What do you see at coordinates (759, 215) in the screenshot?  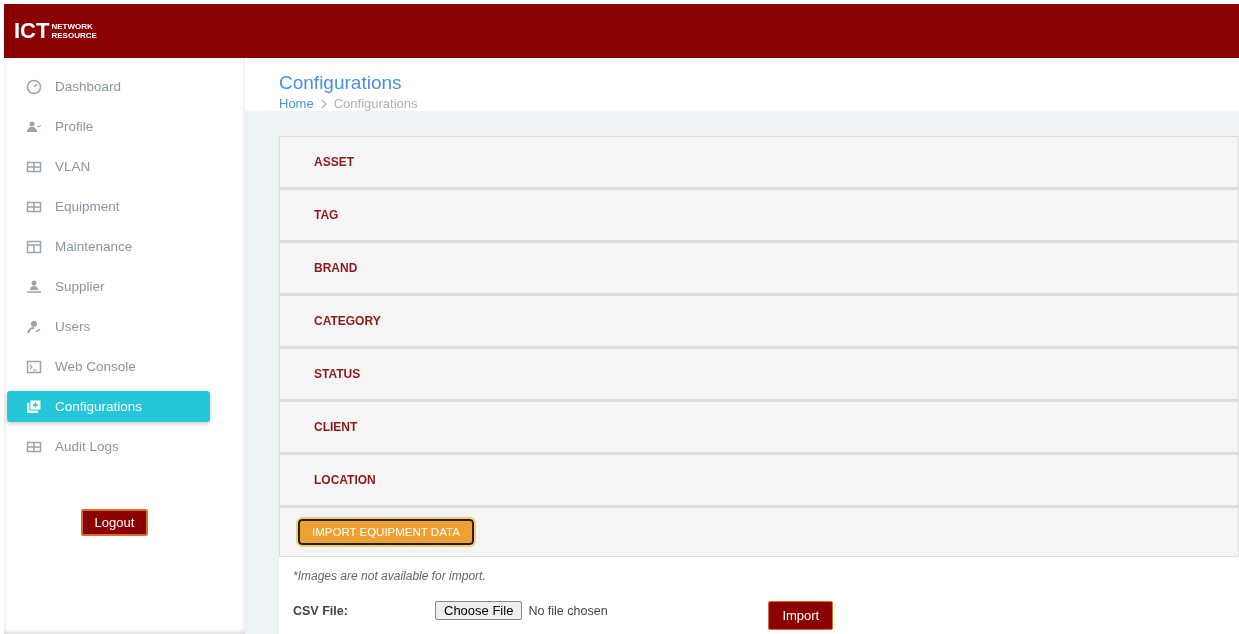 I see `accordion-header: TAG` at bounding box center [759, 215].